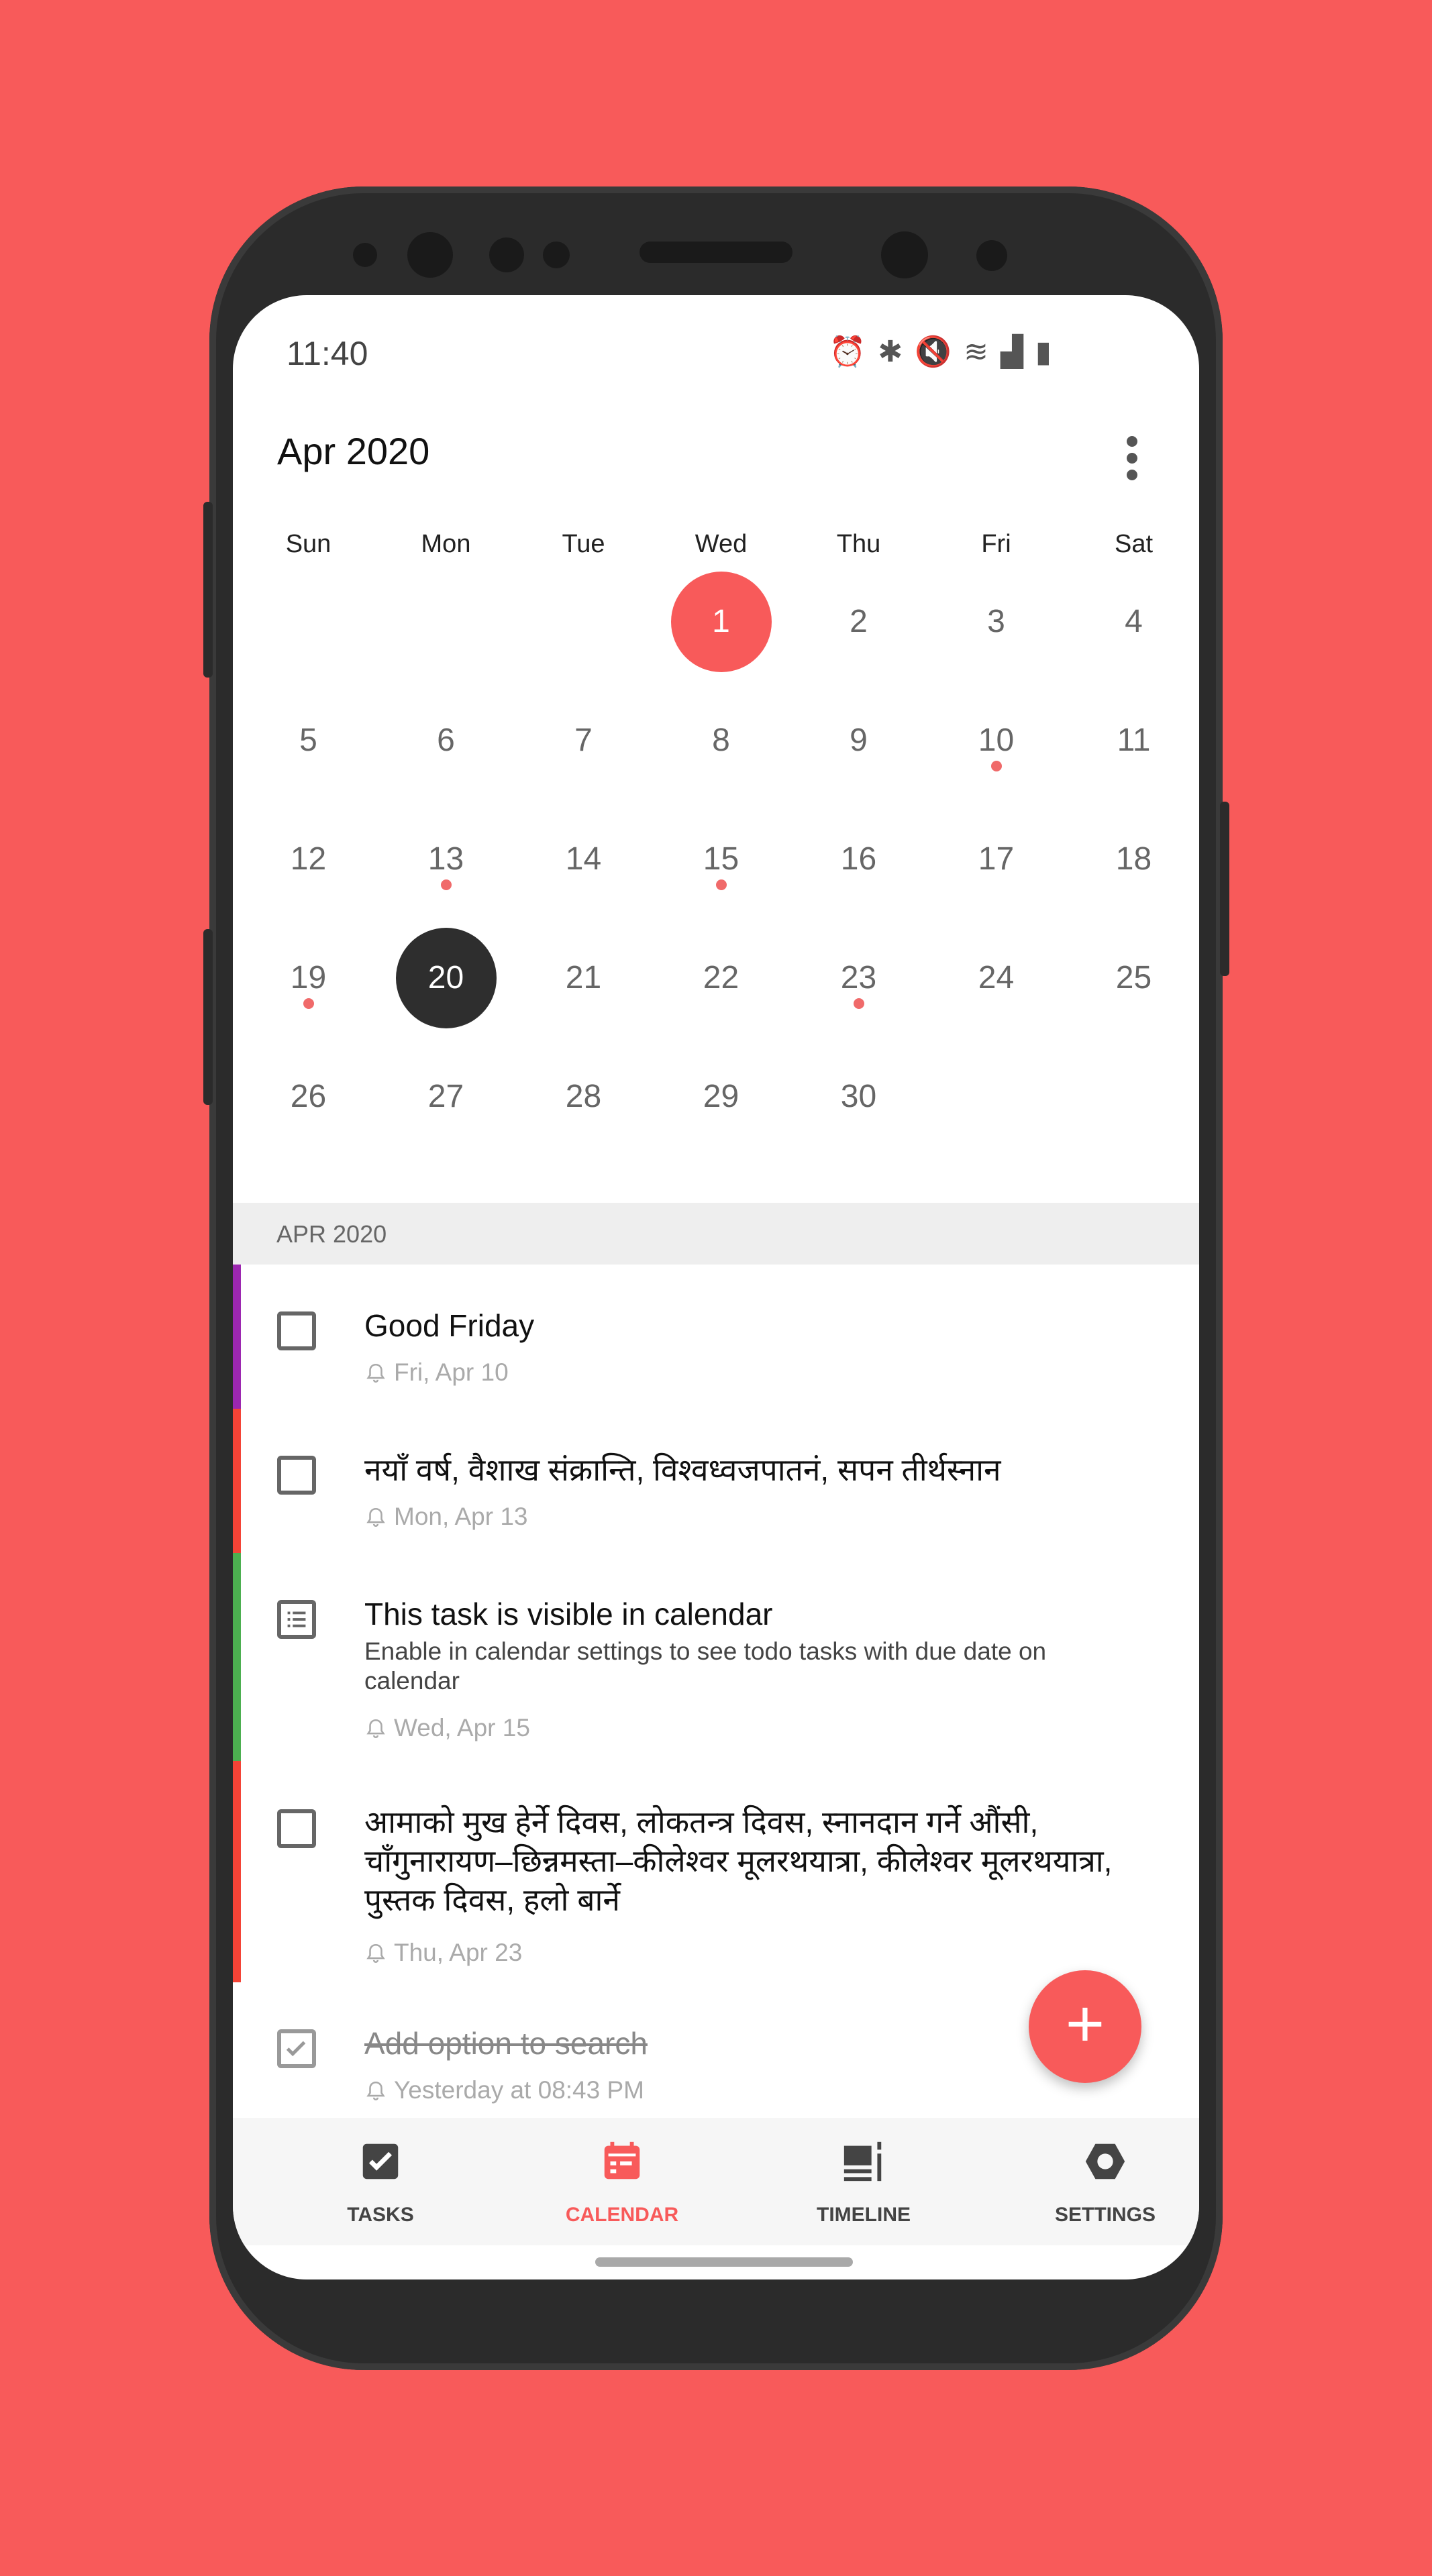  Describe the element at coordinates (996, 622) in the screenshot. I see `calendar-day: 3` at that location.